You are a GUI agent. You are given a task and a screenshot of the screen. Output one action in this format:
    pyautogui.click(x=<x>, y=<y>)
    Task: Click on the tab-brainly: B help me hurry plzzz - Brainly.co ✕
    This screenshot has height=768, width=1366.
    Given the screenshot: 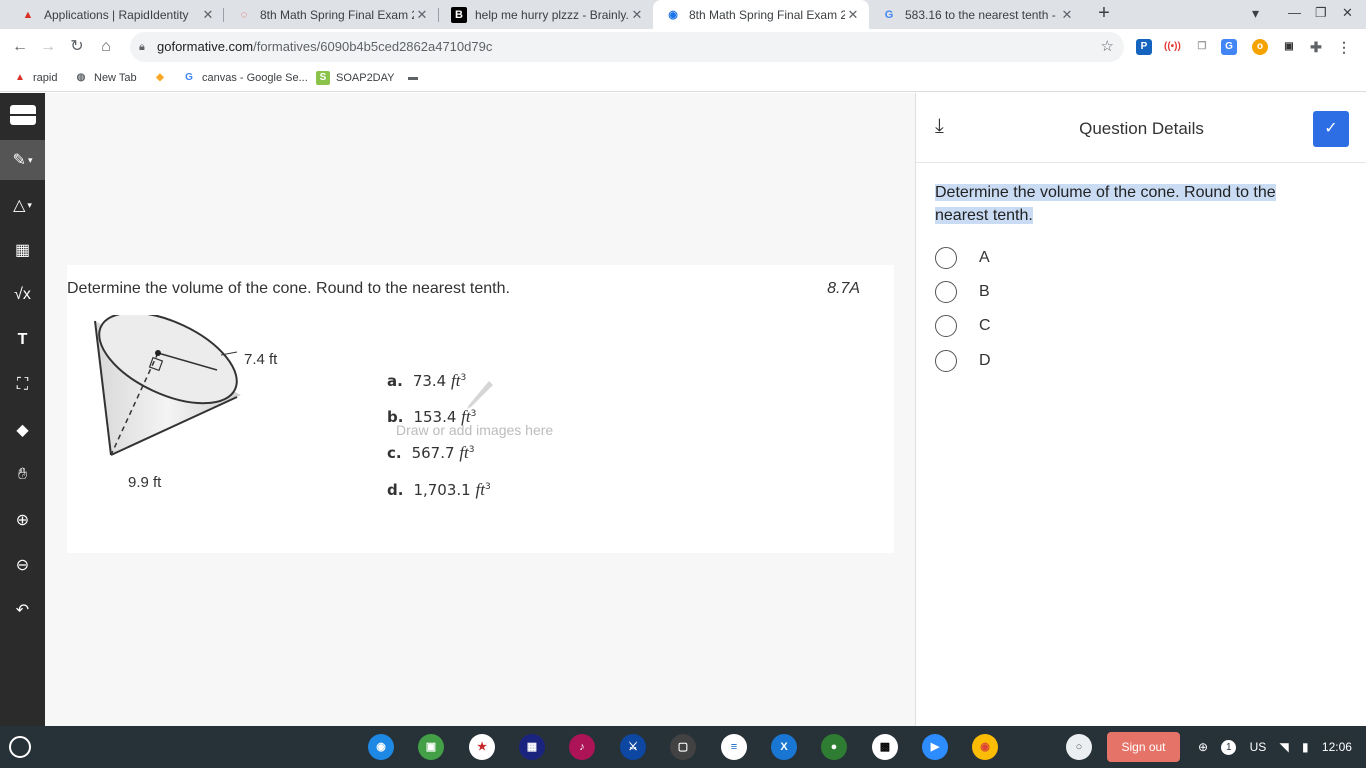 What is the action you would take?
    pyautogui.click(x=546, y=14)
    